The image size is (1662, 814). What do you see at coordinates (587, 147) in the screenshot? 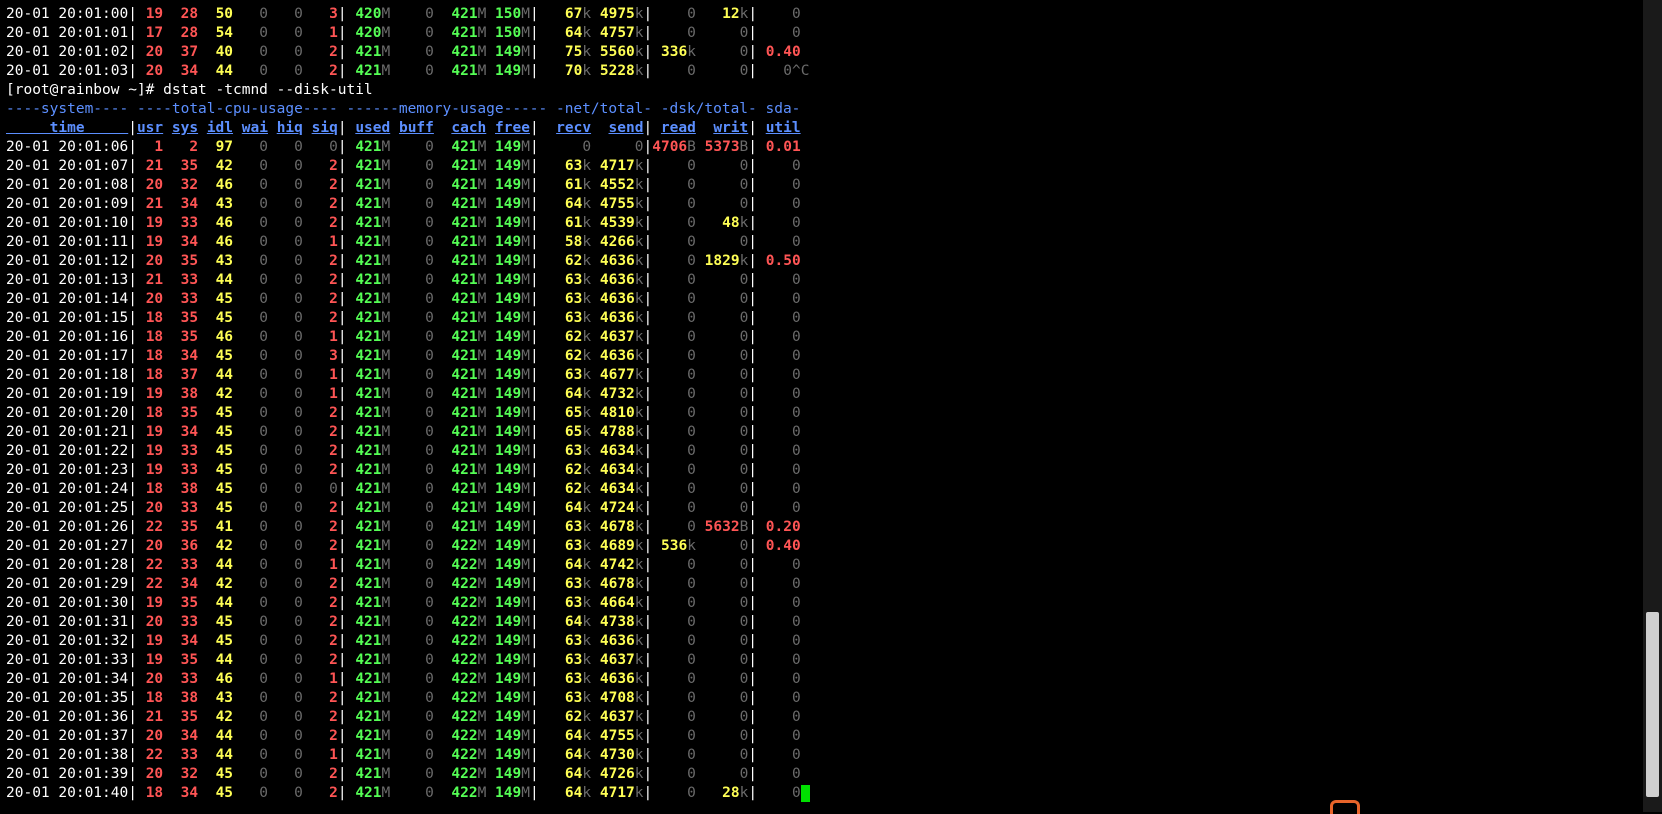
I see `net-recv-cell: 0` at bounding box center [587, 147].